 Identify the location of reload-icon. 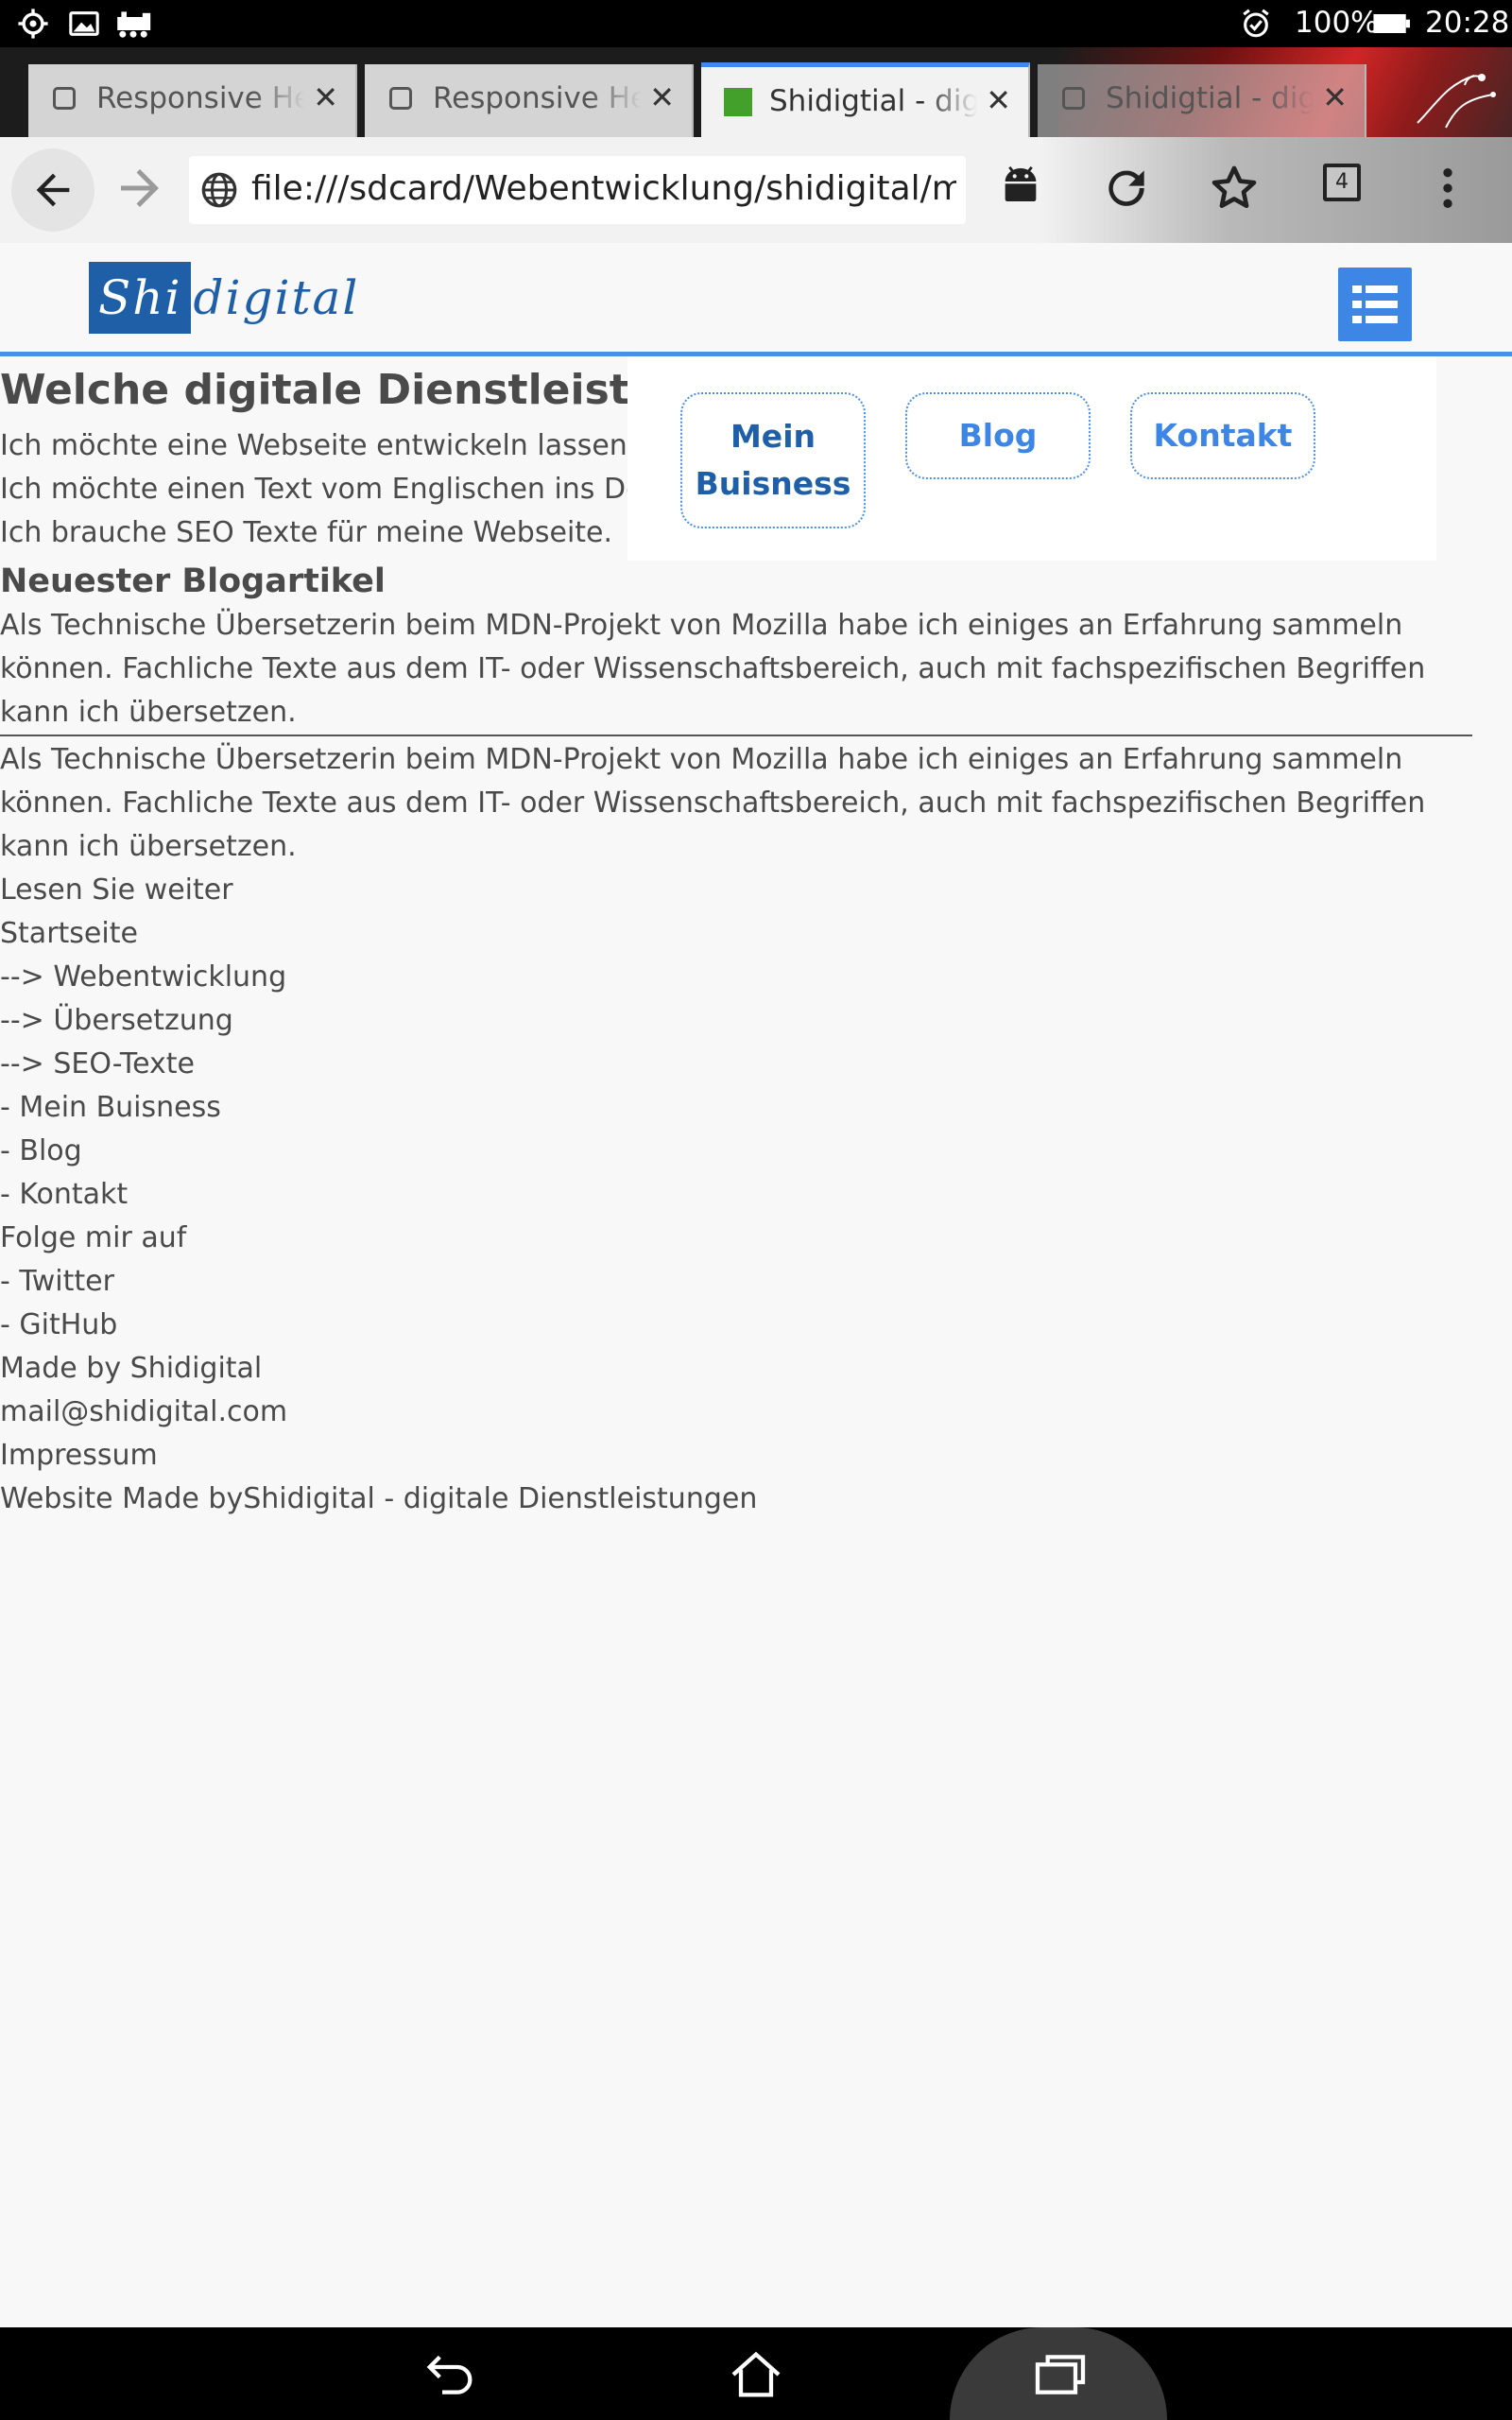
(1126, 188).